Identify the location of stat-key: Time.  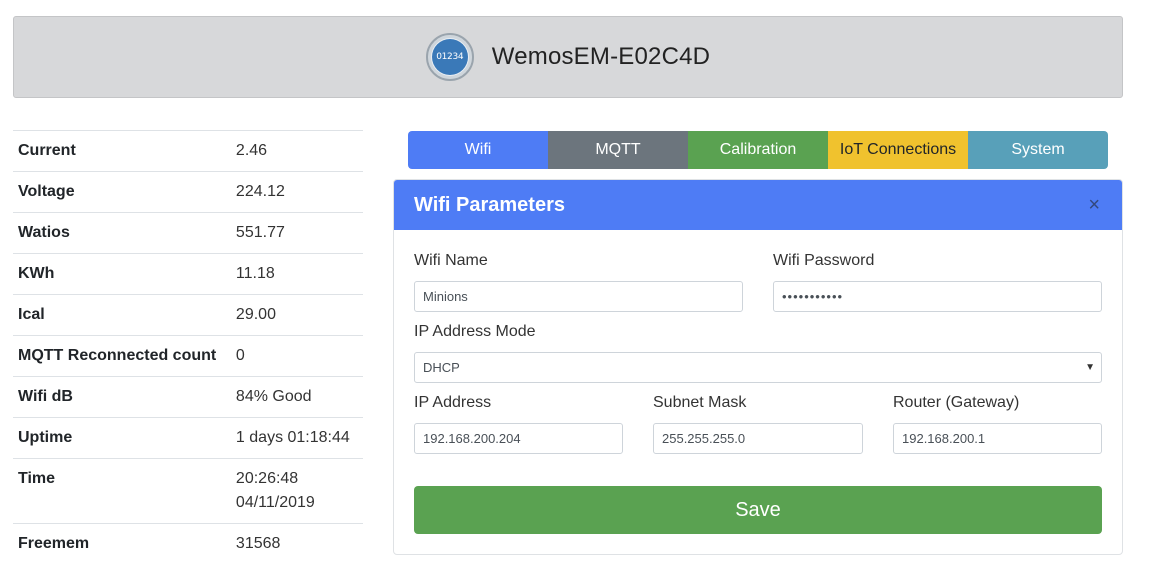
(37, 478).